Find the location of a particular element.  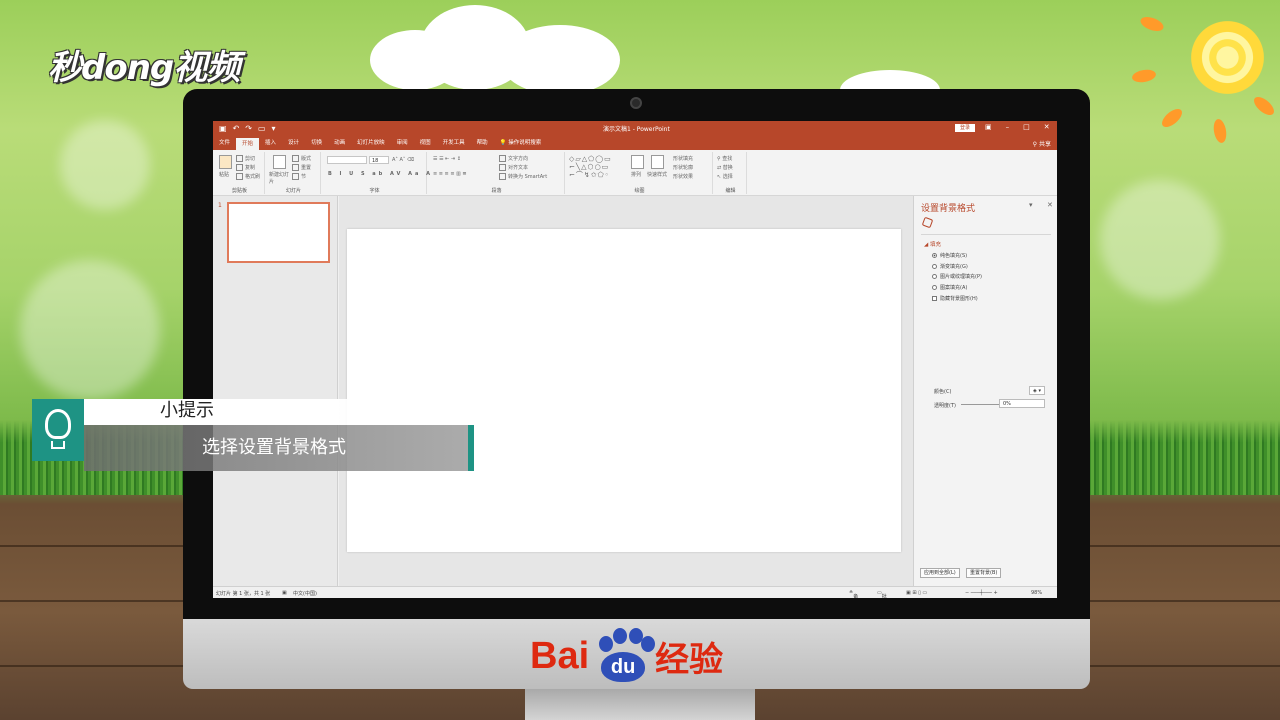

close-icon: ✕ is located at coordinates (1047, 127).